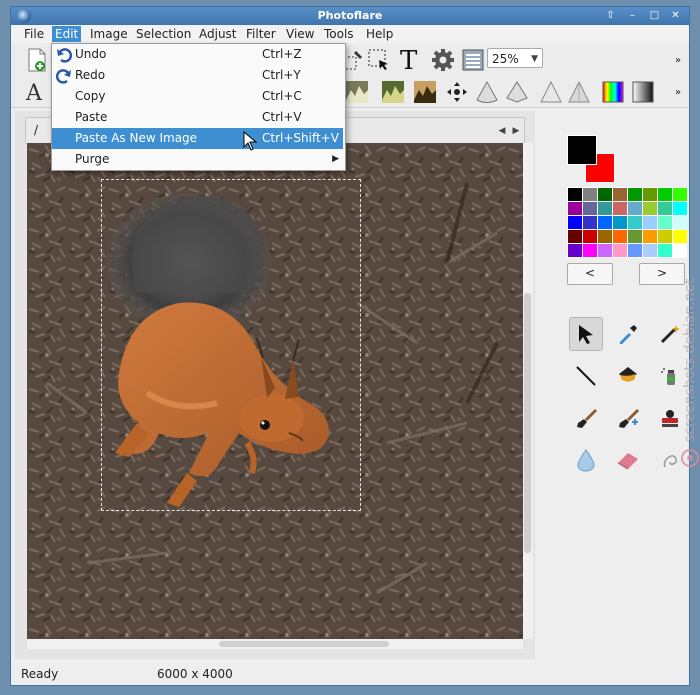  I want to click on text-font-icon: A, so click(36, 92).